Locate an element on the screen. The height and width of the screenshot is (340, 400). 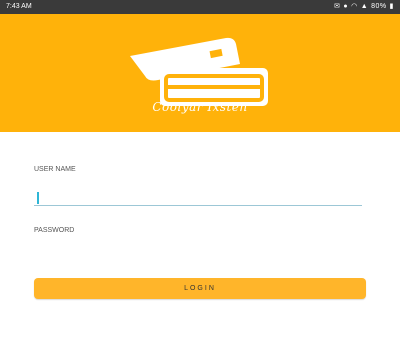
battery-level: 80% is located at coordinates (379, 6).